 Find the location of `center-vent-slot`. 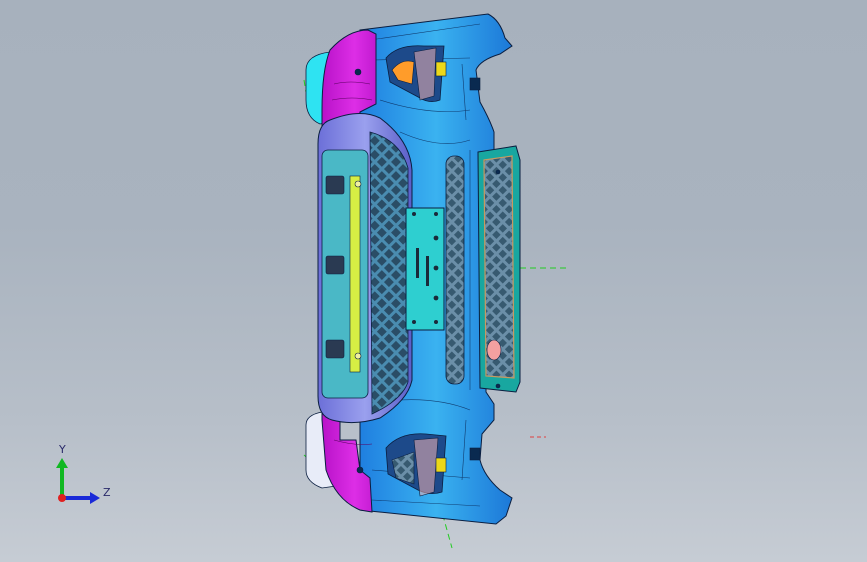

center-vent-slot is located at coordinates (455, 270).